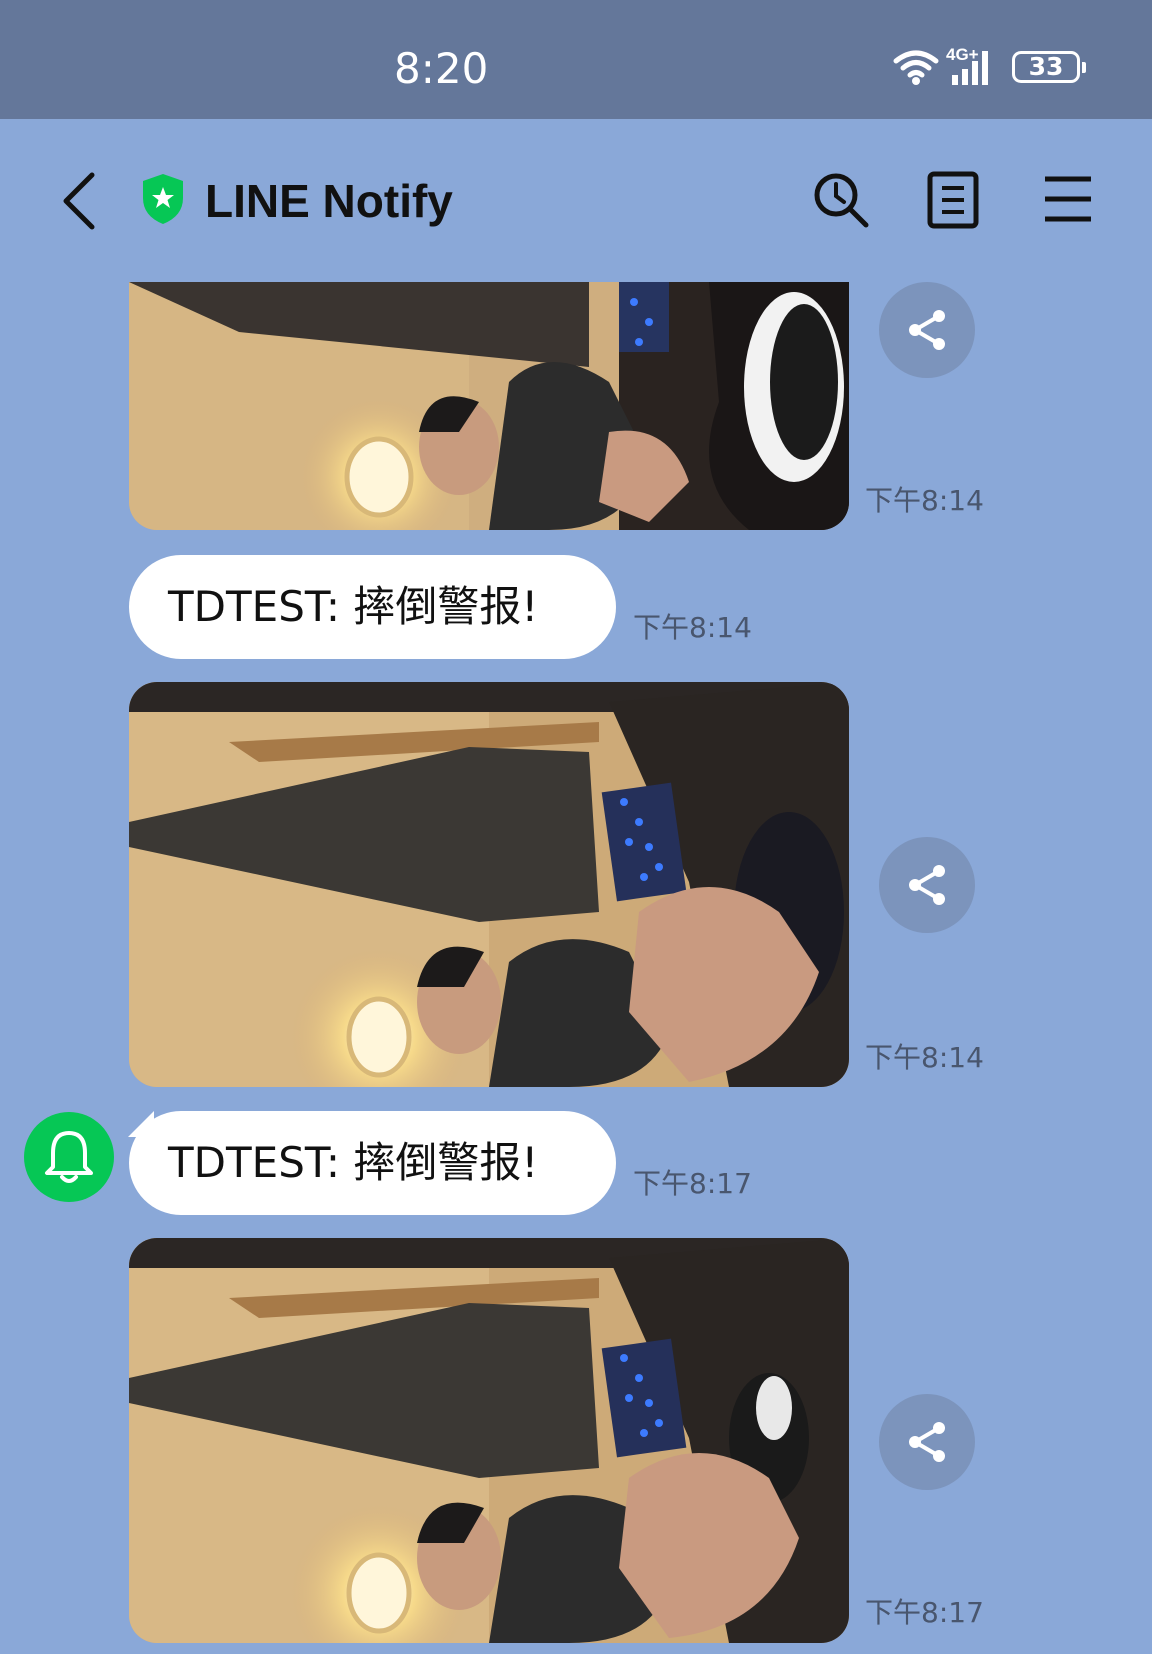 Image resolution: width=1152 pixels, height=1654 pixels. I want to click on chat-image-message, so click(489, 406).